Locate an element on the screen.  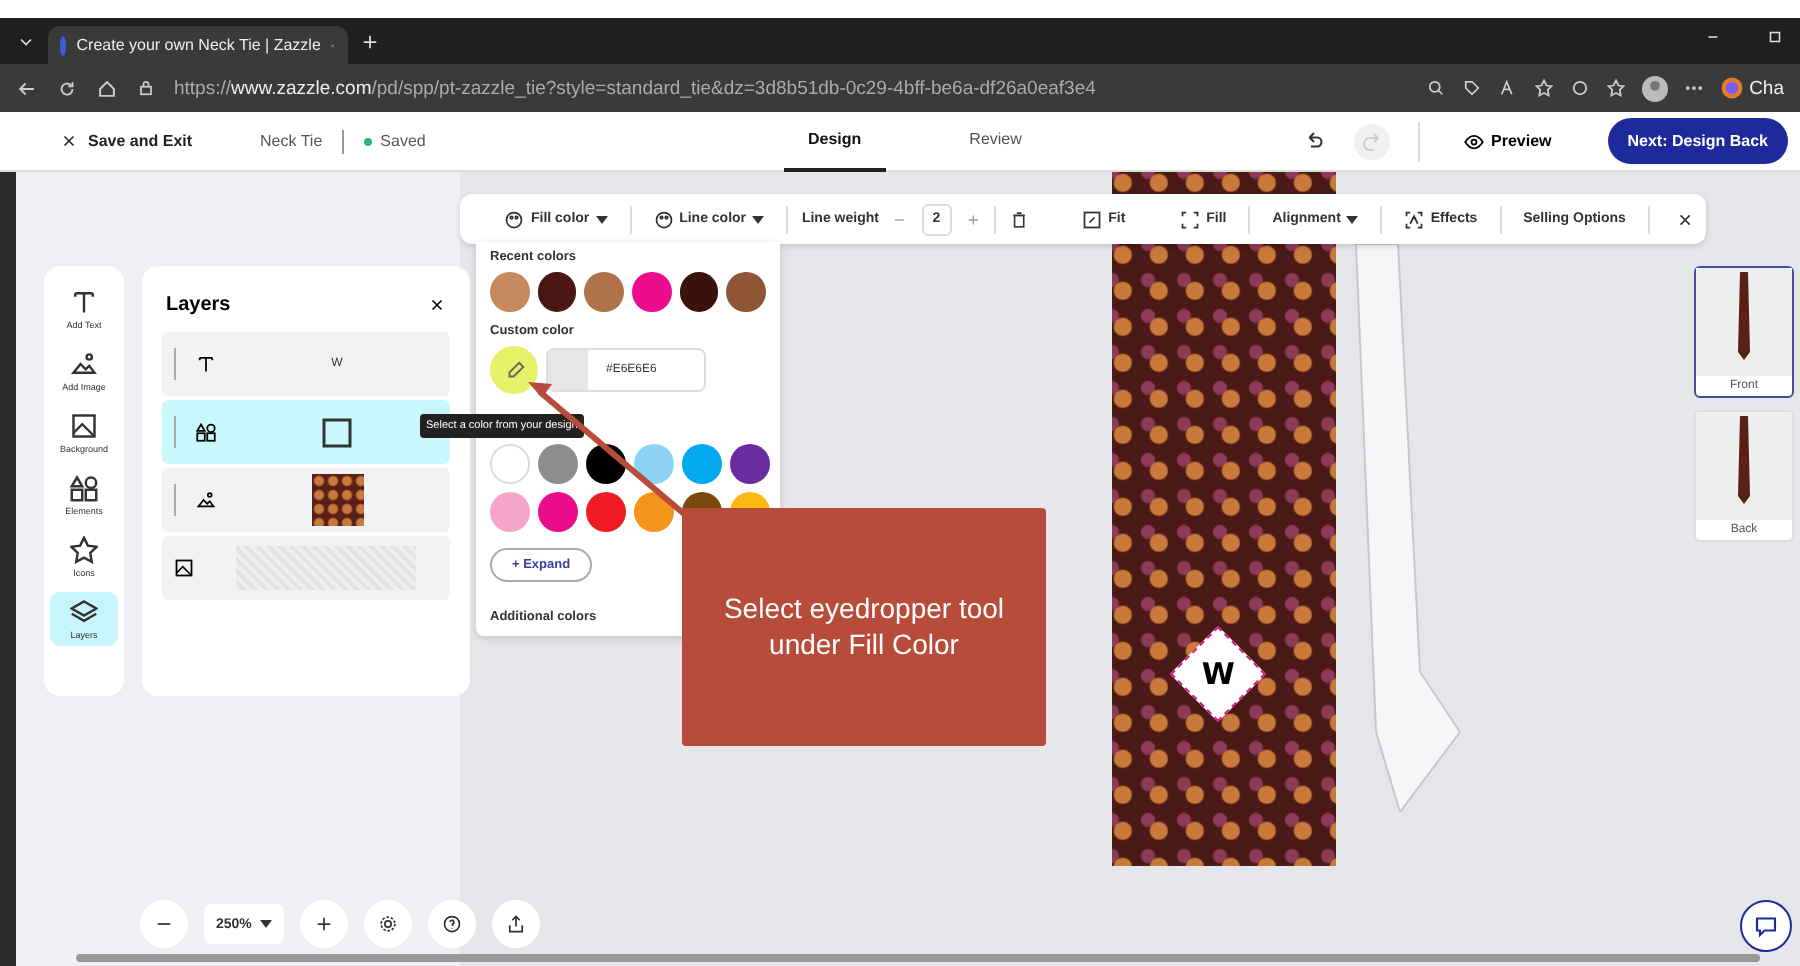
lock-icon is located at coordinates (146, 88).